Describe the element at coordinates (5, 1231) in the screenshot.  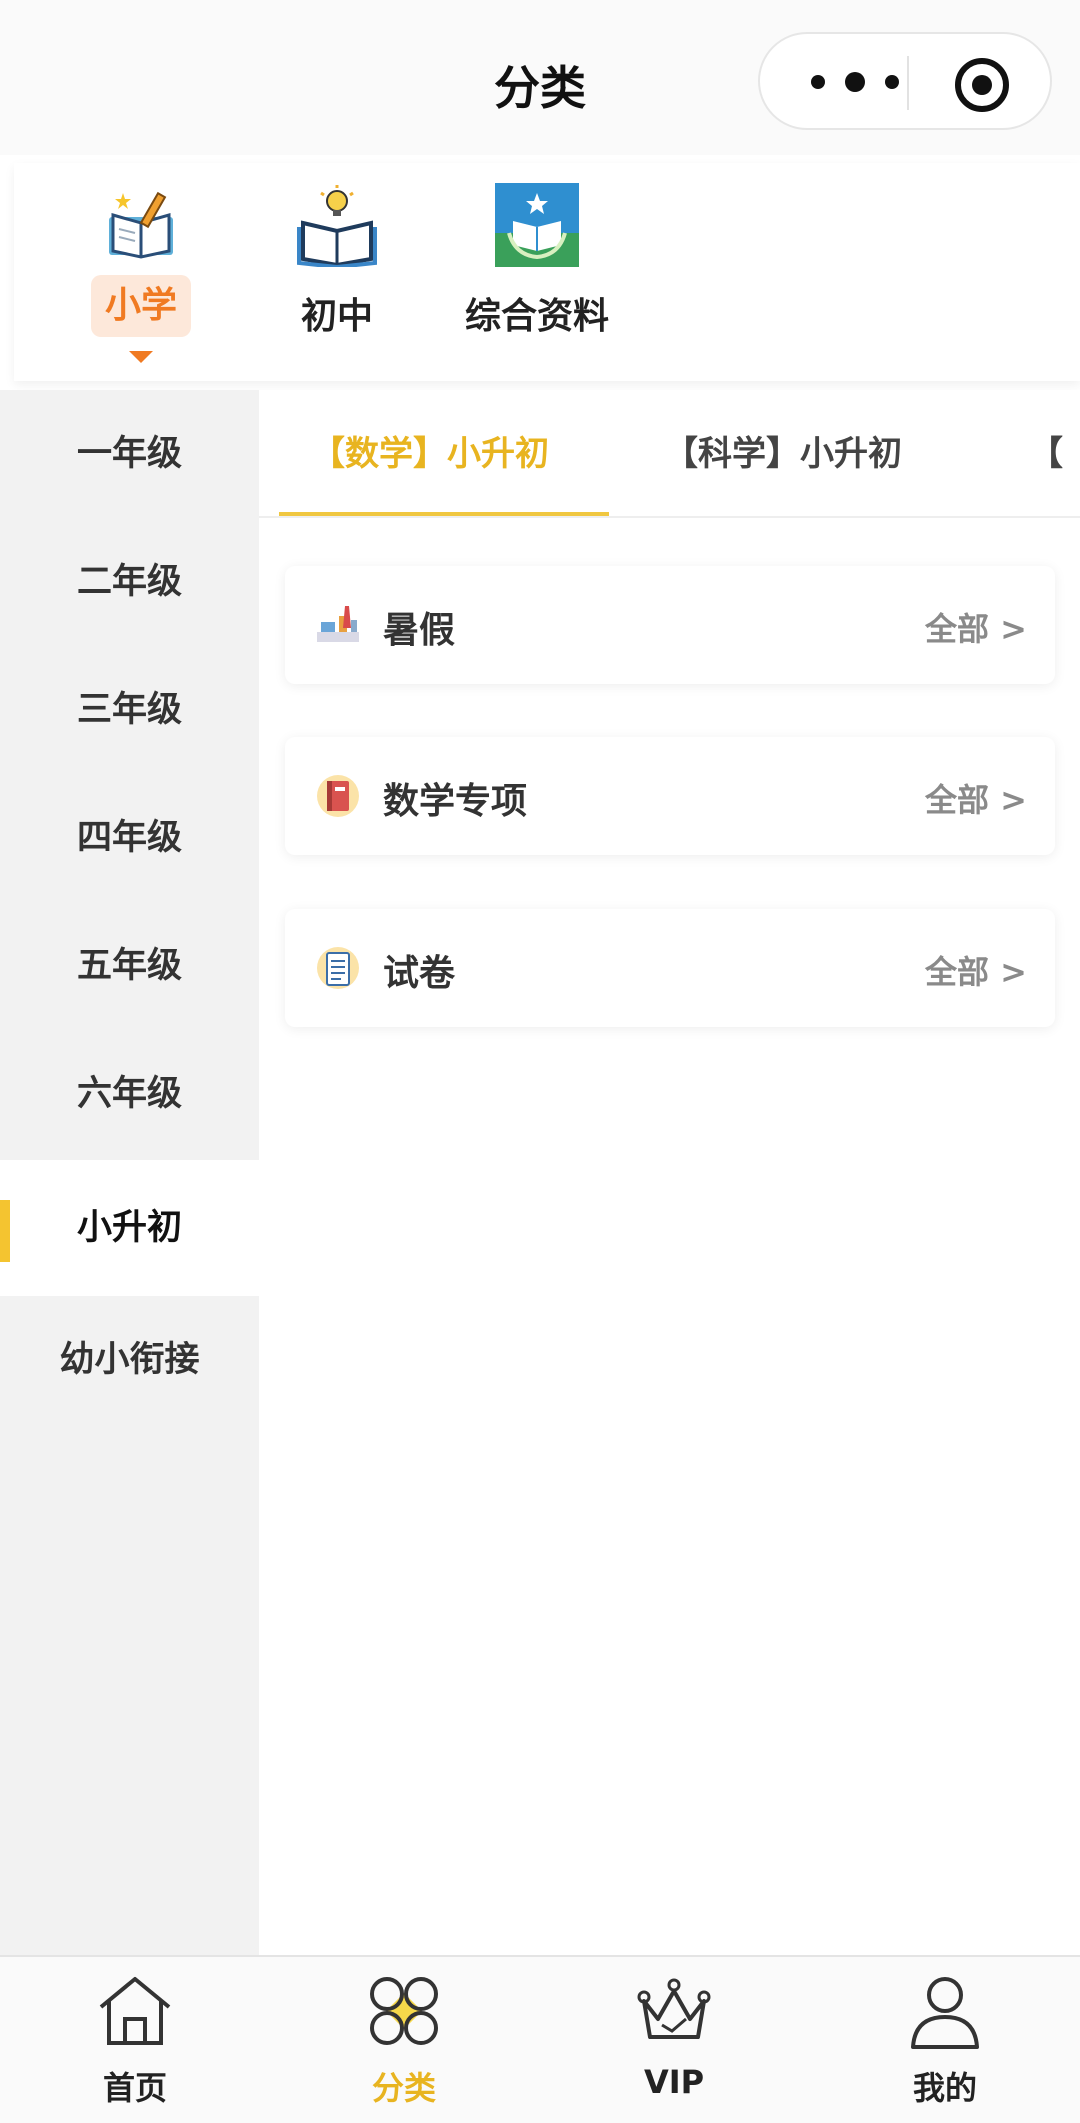
I see `sidebar-active-indicator` at that location.